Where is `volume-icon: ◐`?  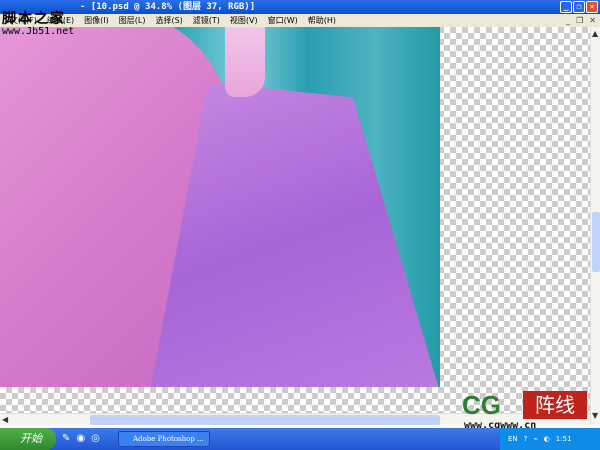 volume-icon: ◐ is located at coordinates (547, 439).